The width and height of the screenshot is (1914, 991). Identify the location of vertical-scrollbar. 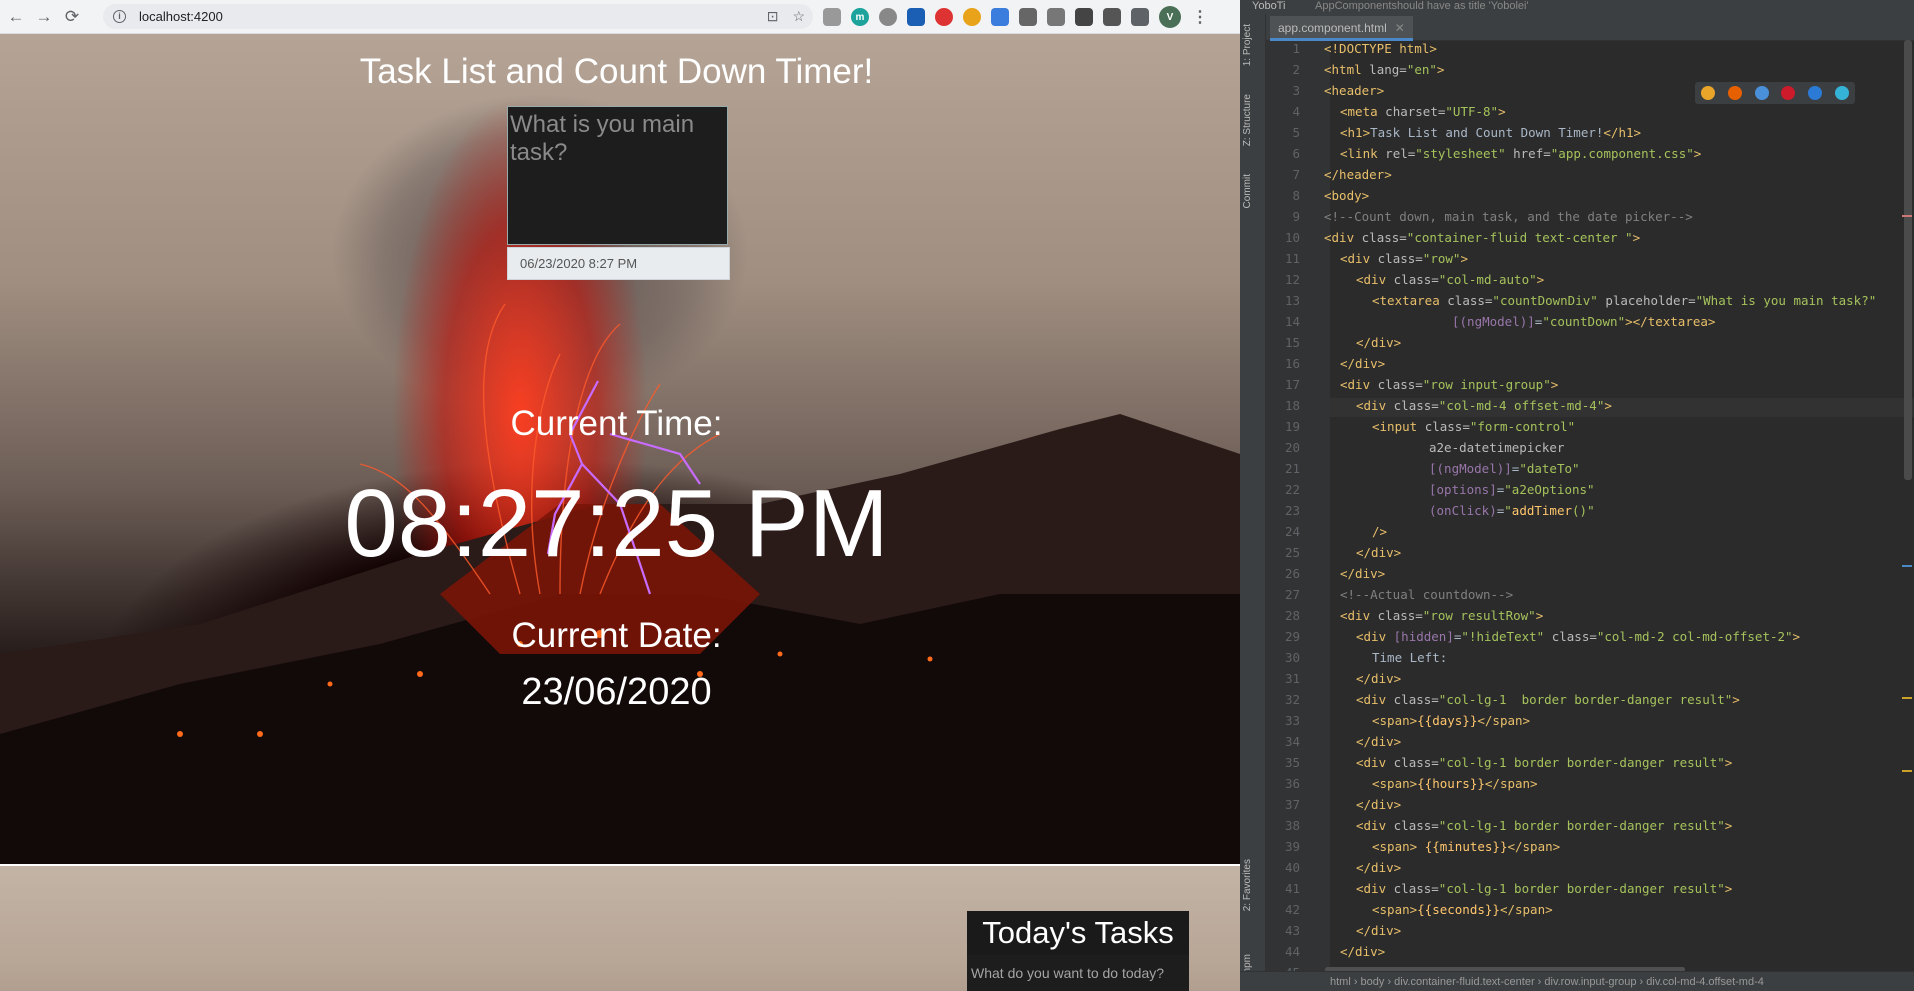
(1908, 260).